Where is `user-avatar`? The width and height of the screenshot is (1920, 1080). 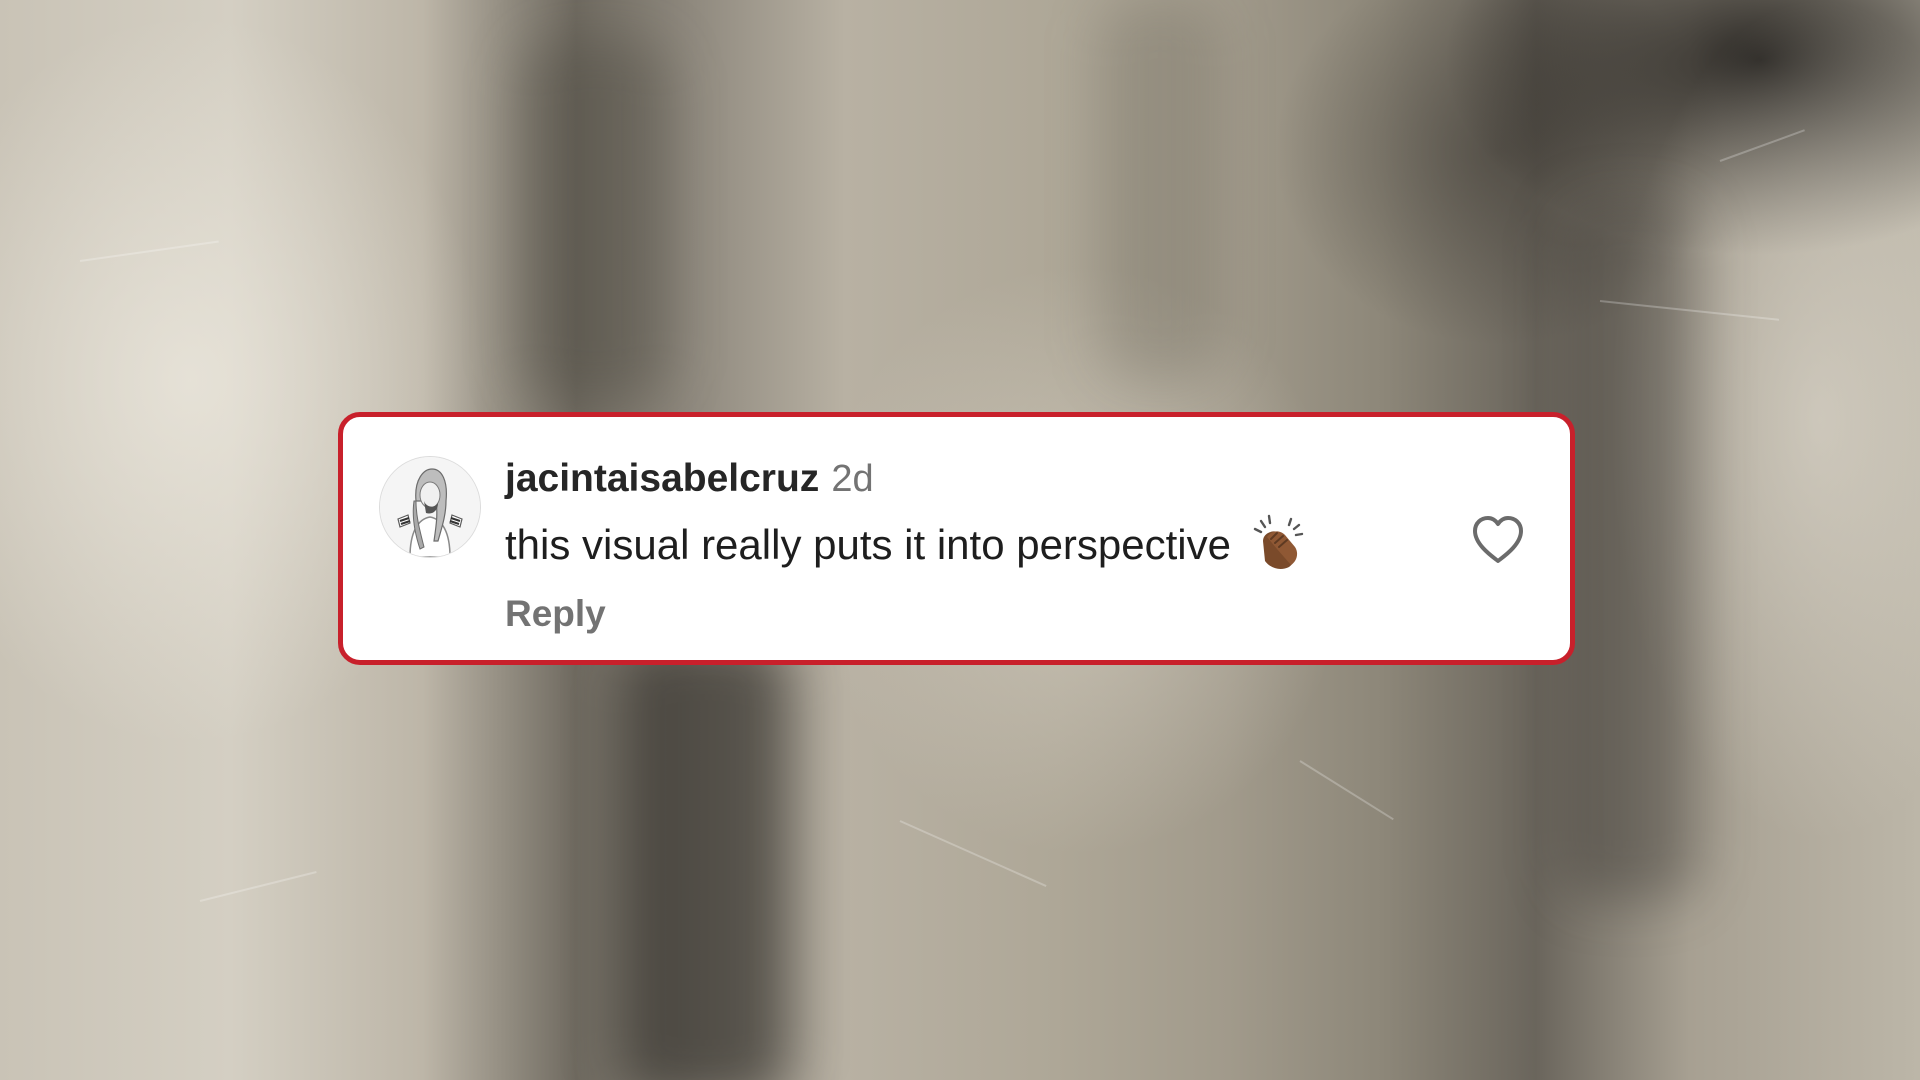
user-avatar is located at coordinates (430, 507).